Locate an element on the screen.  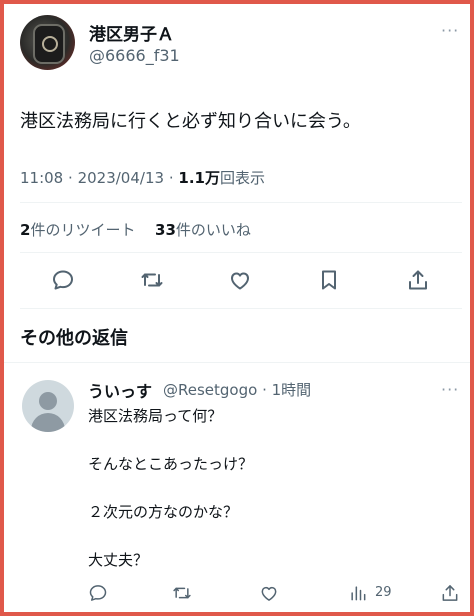
retweets-count: 2 is located at coordinates (25, 230).